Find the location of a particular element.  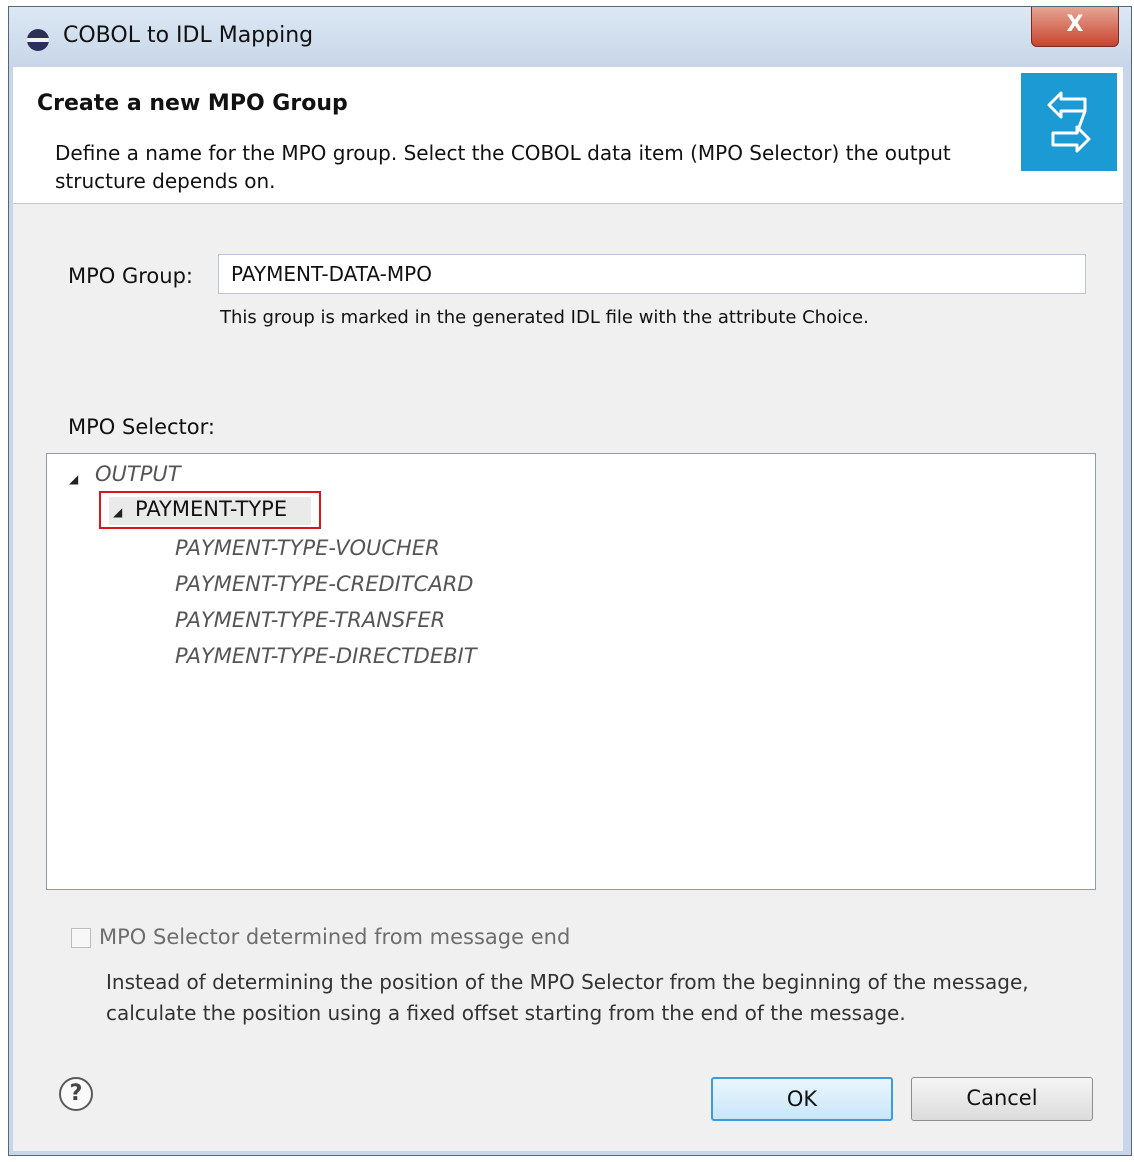

tree-item-output: OUTPUT is located at coordinates (138, 474).